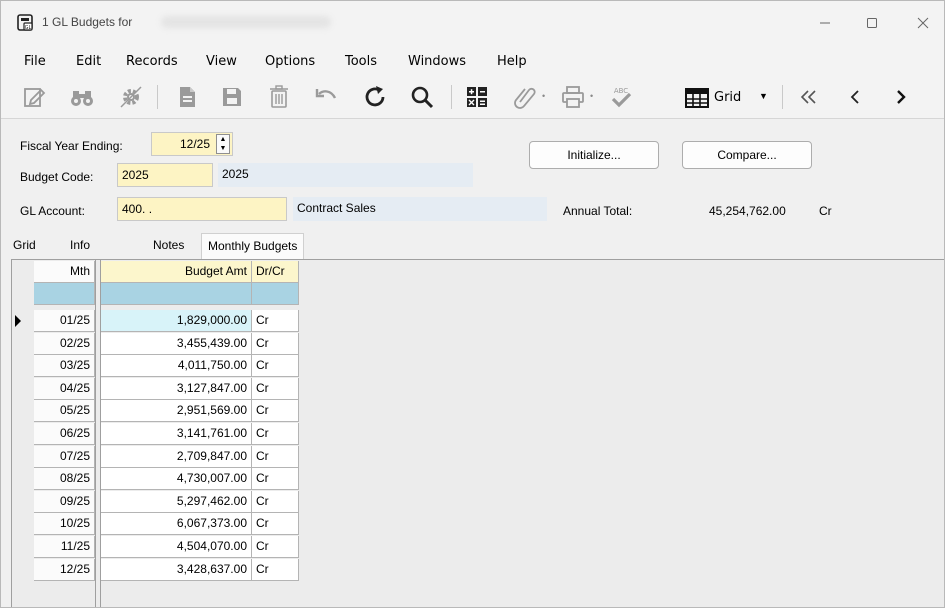 This screenshot has height=608, width=945. I want to click on grid-divider, so click(95, 433).